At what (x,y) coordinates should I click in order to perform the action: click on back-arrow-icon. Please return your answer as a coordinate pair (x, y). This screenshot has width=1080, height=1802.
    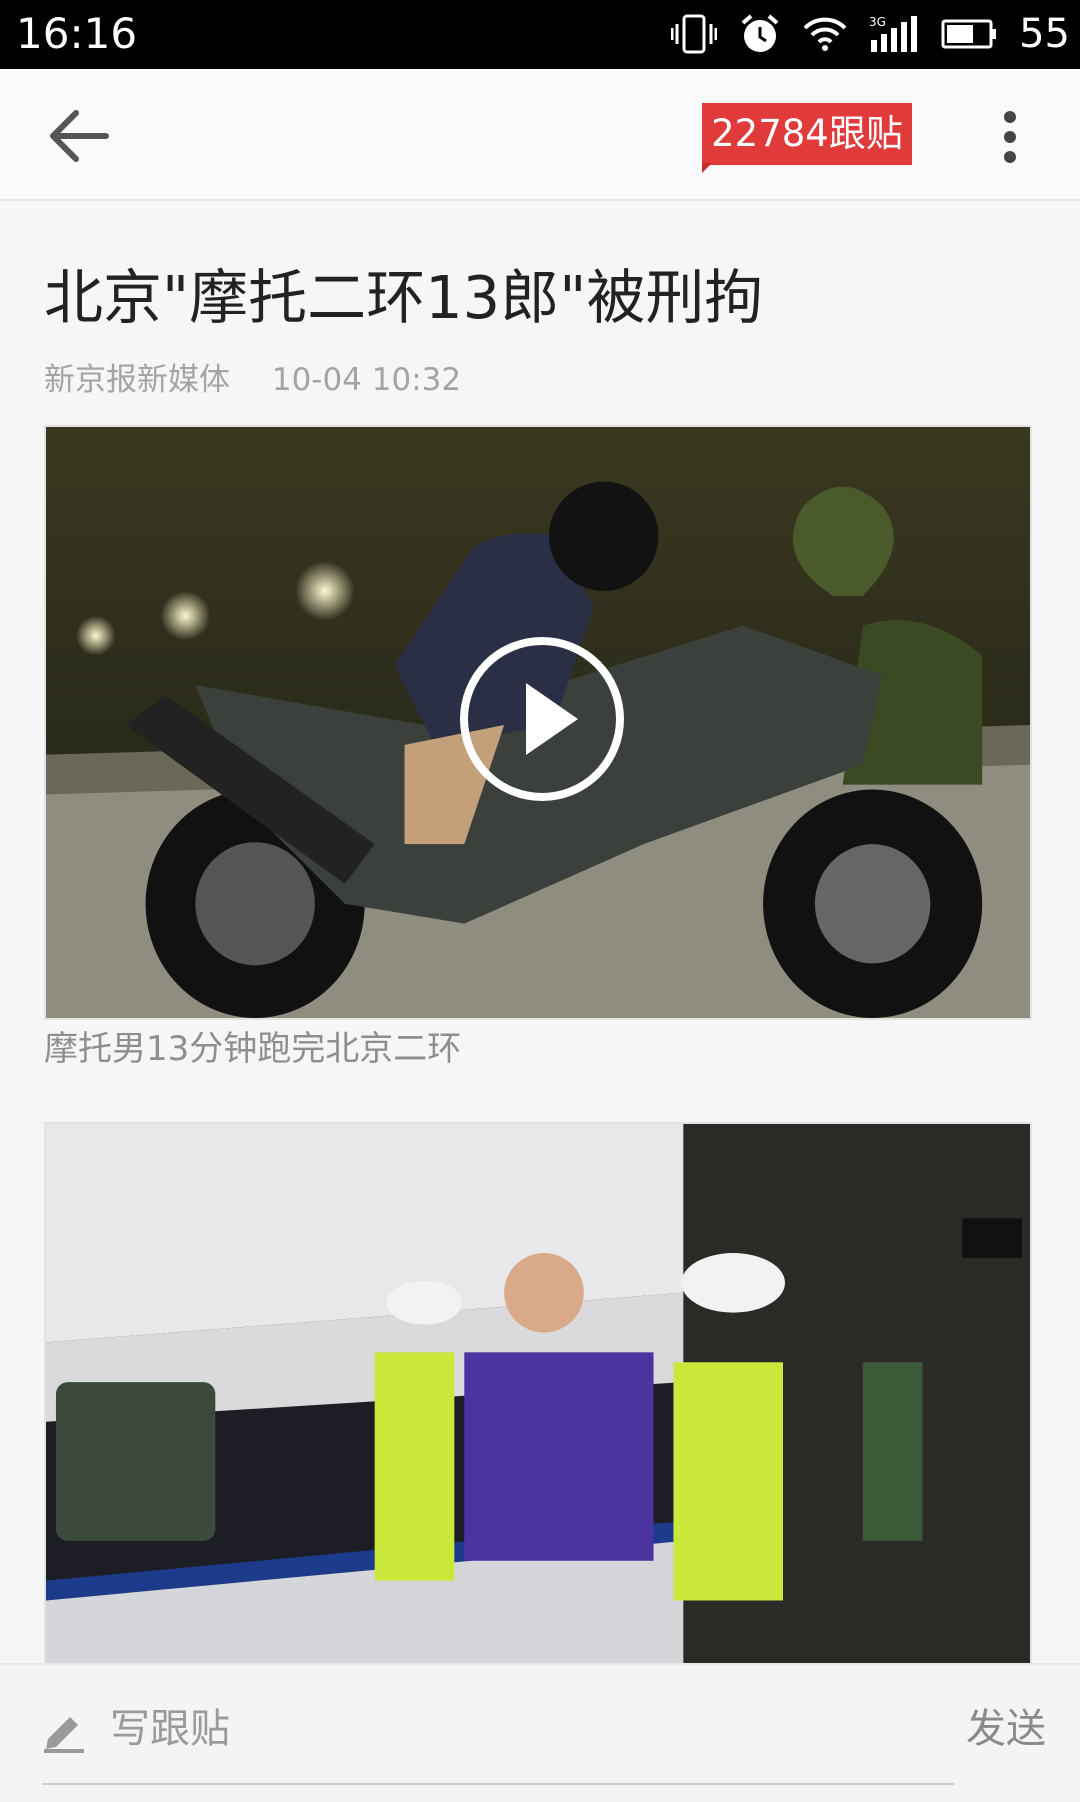
    Looking at the image, I should click on (77, 136).